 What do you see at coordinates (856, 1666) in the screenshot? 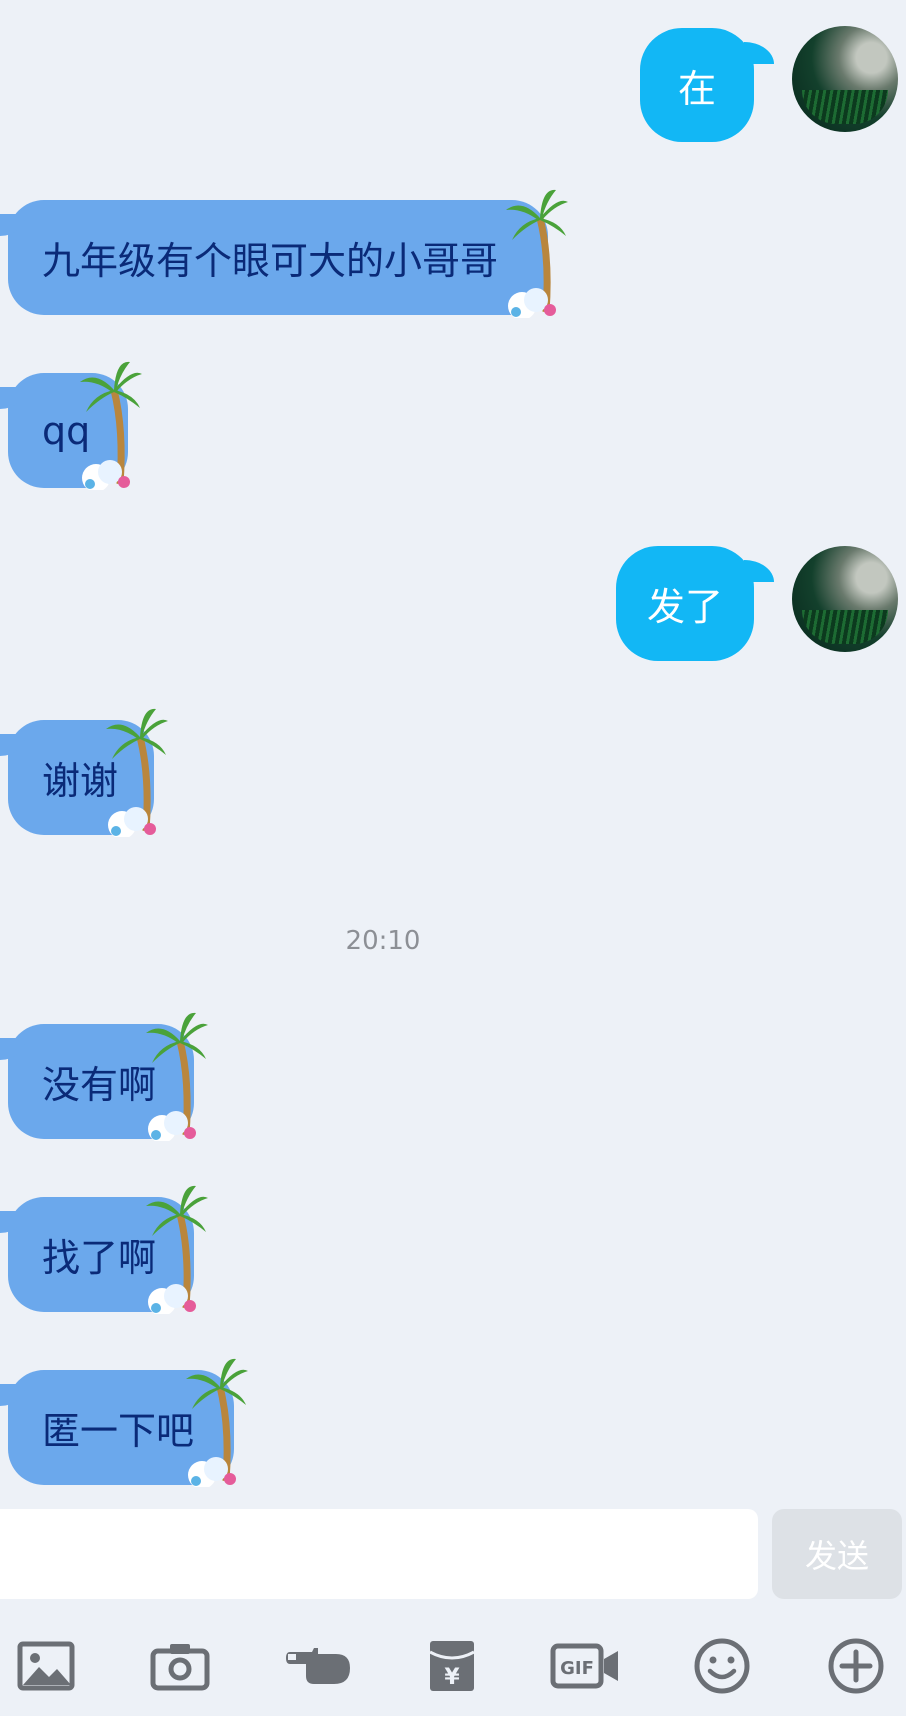
I see `plus-icon` at bounding box center [856, 1666].